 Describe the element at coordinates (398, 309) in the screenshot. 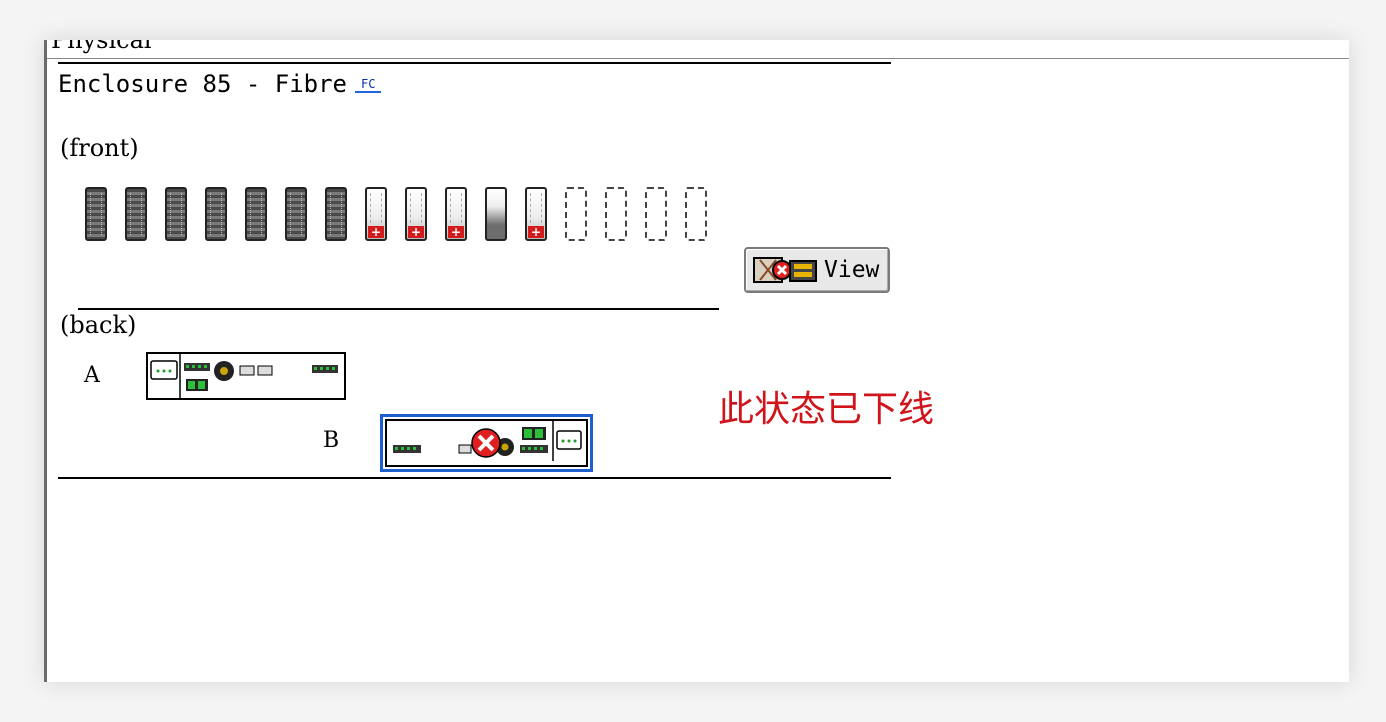

I see `front-back-divider` at that location.